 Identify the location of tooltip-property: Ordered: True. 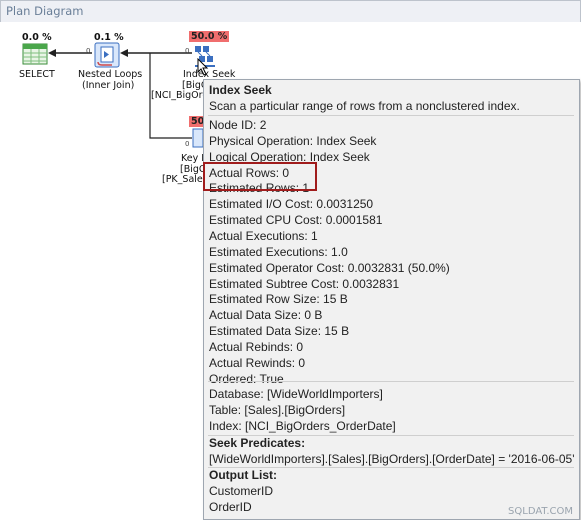
(246, 378).